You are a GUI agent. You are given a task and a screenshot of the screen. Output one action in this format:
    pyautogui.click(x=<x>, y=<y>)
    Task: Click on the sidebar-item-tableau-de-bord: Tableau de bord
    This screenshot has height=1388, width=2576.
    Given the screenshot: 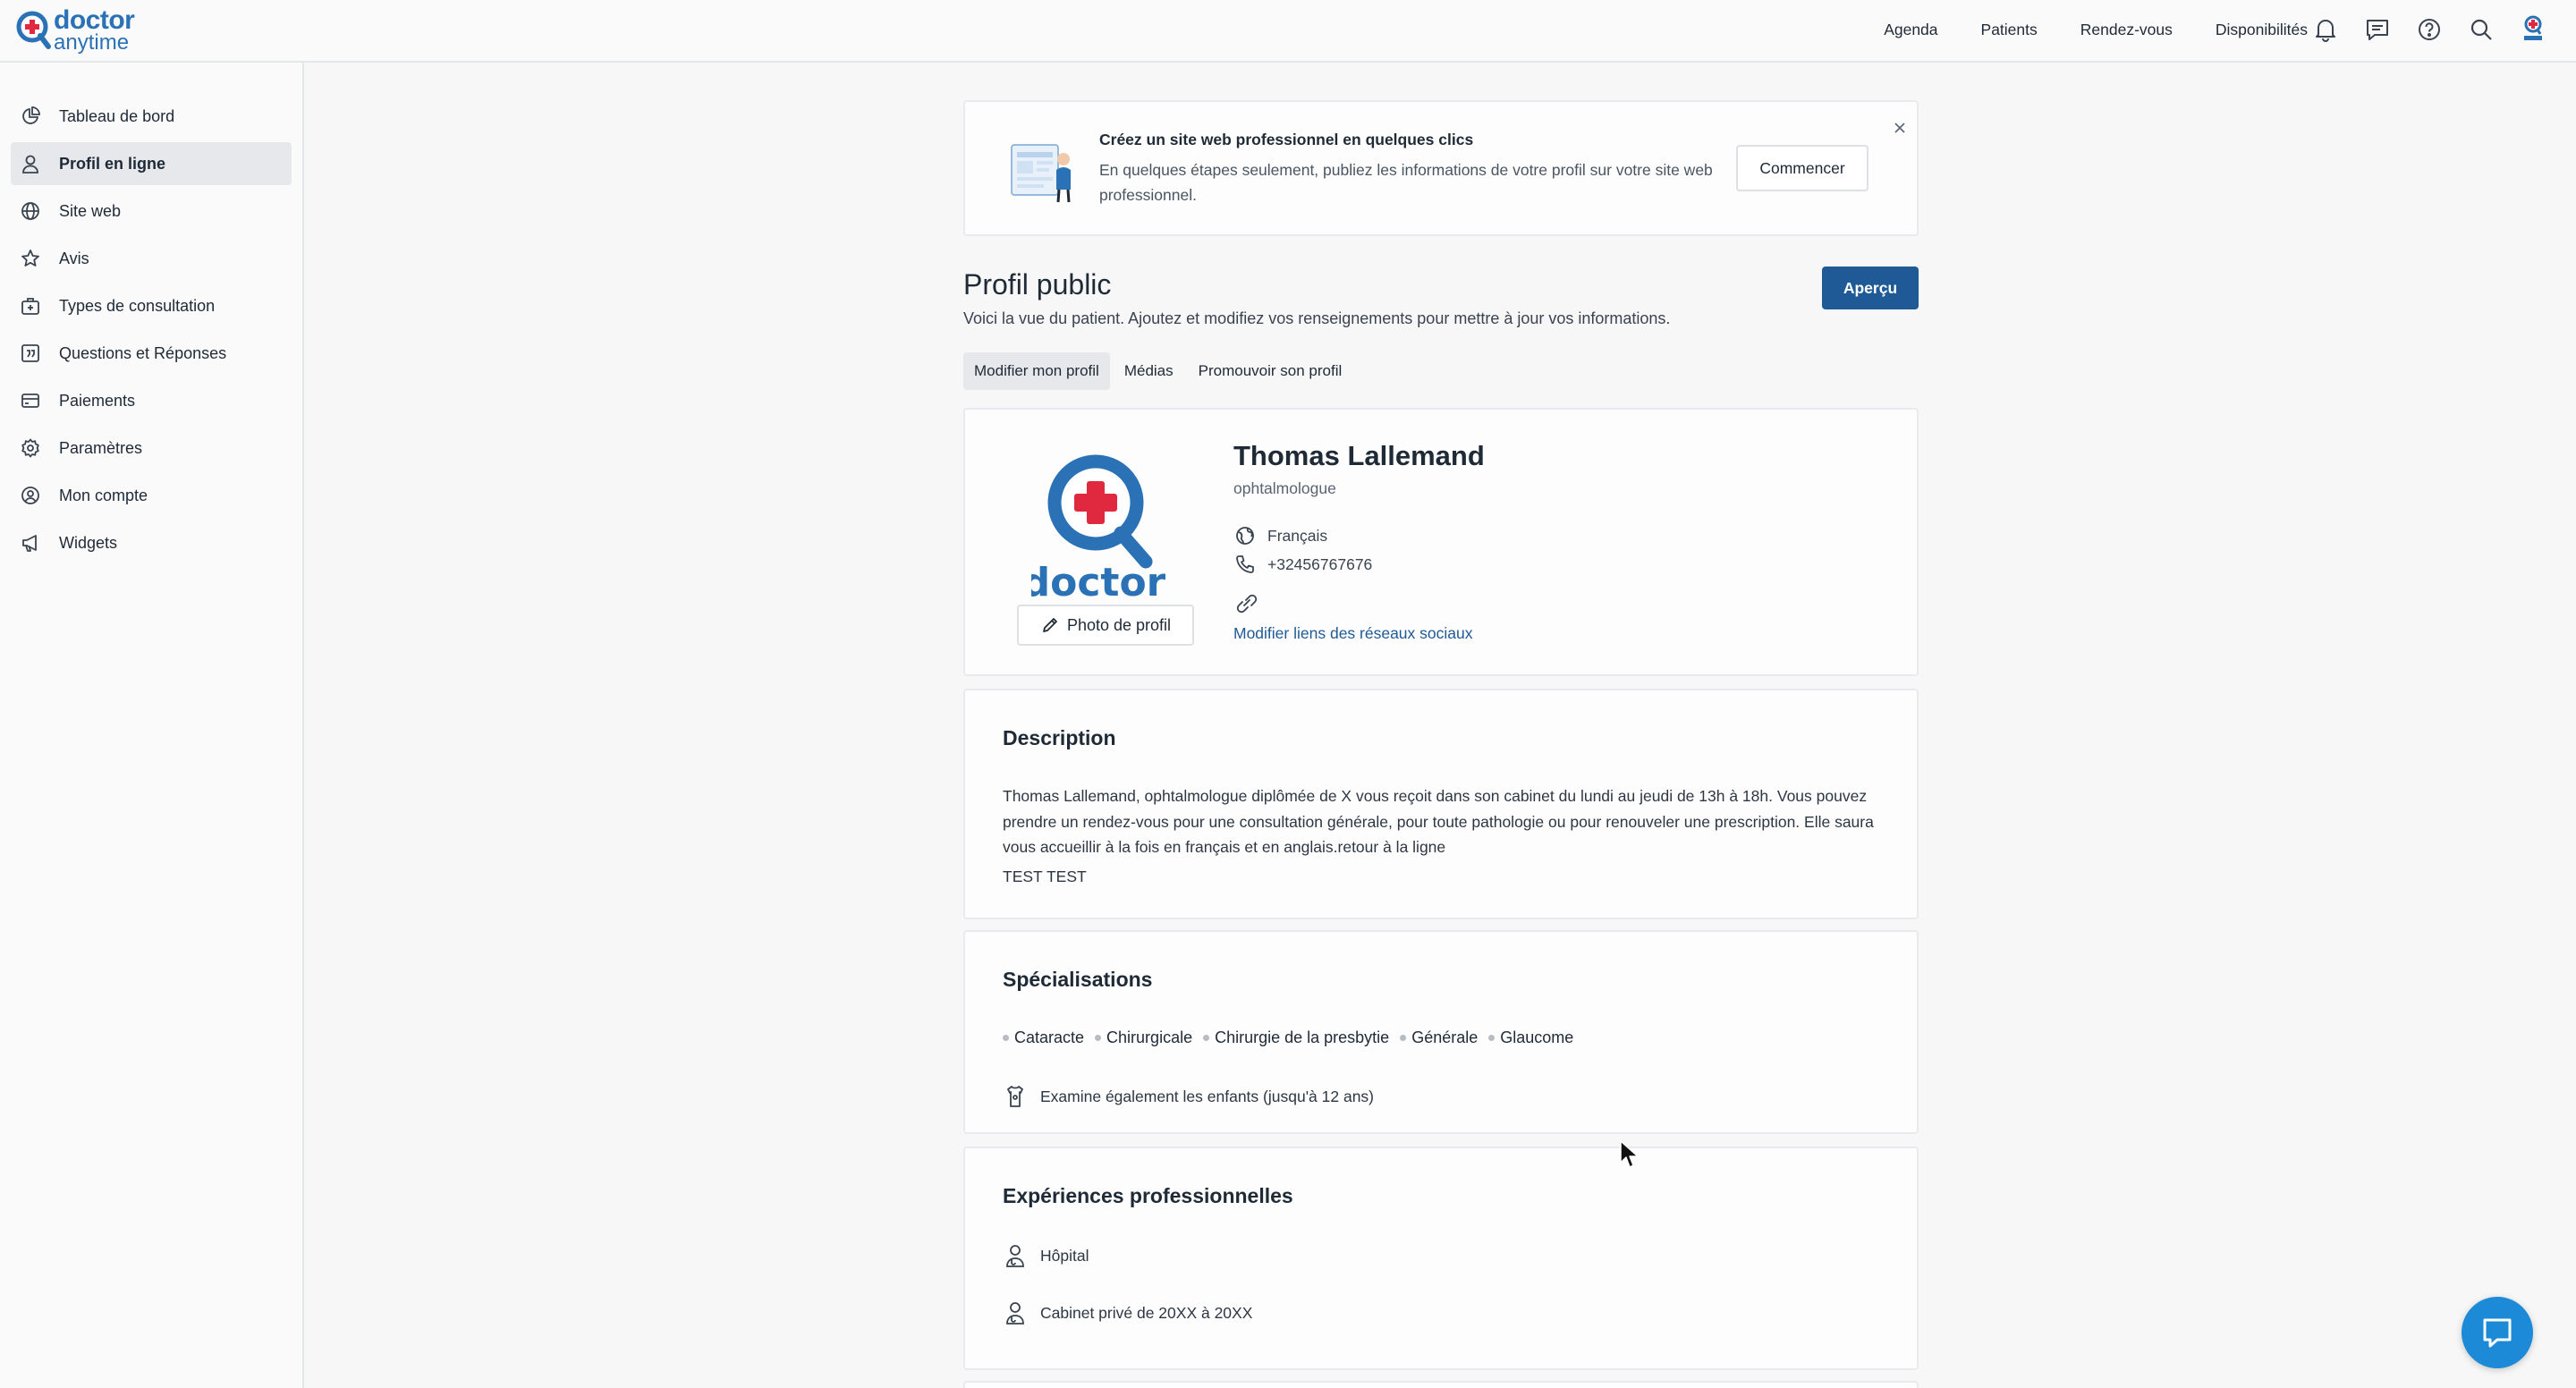 What is the action you would take?
    pyautogui.click(x=151, y=117)
    